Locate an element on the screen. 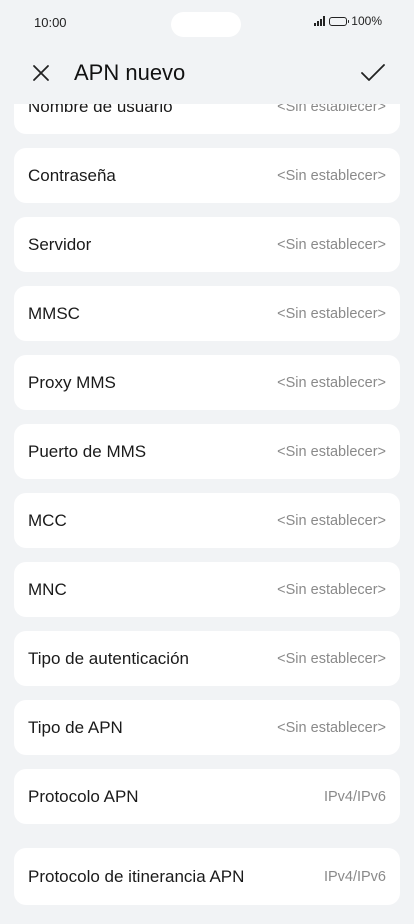  list-item-apn-protocol: Protocolo APN IPv4/IPv6 is located at coordinates (207, 796).